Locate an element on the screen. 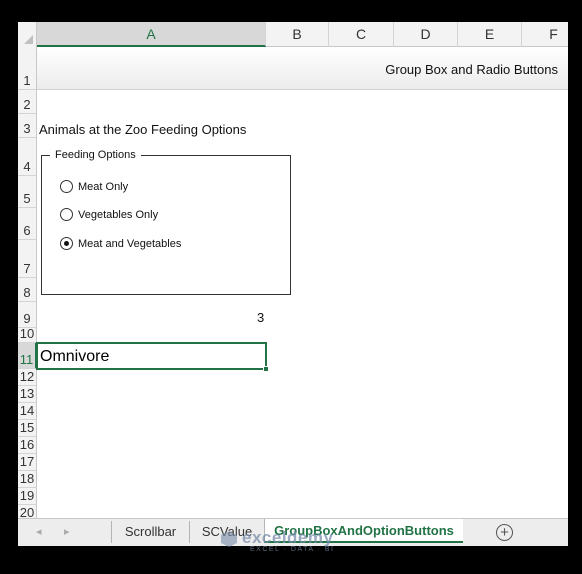  radio-vegetables-only: Vegetables Only is located at coordinates (109, 214).